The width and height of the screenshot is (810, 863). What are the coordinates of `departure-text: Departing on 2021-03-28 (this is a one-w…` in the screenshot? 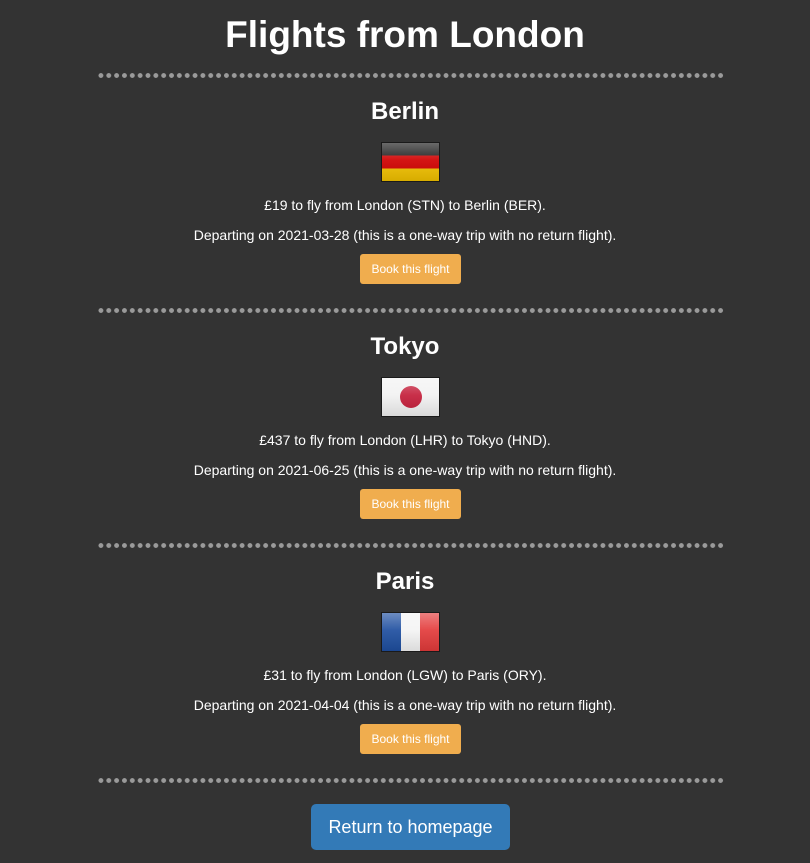 It's located at (405, 235).